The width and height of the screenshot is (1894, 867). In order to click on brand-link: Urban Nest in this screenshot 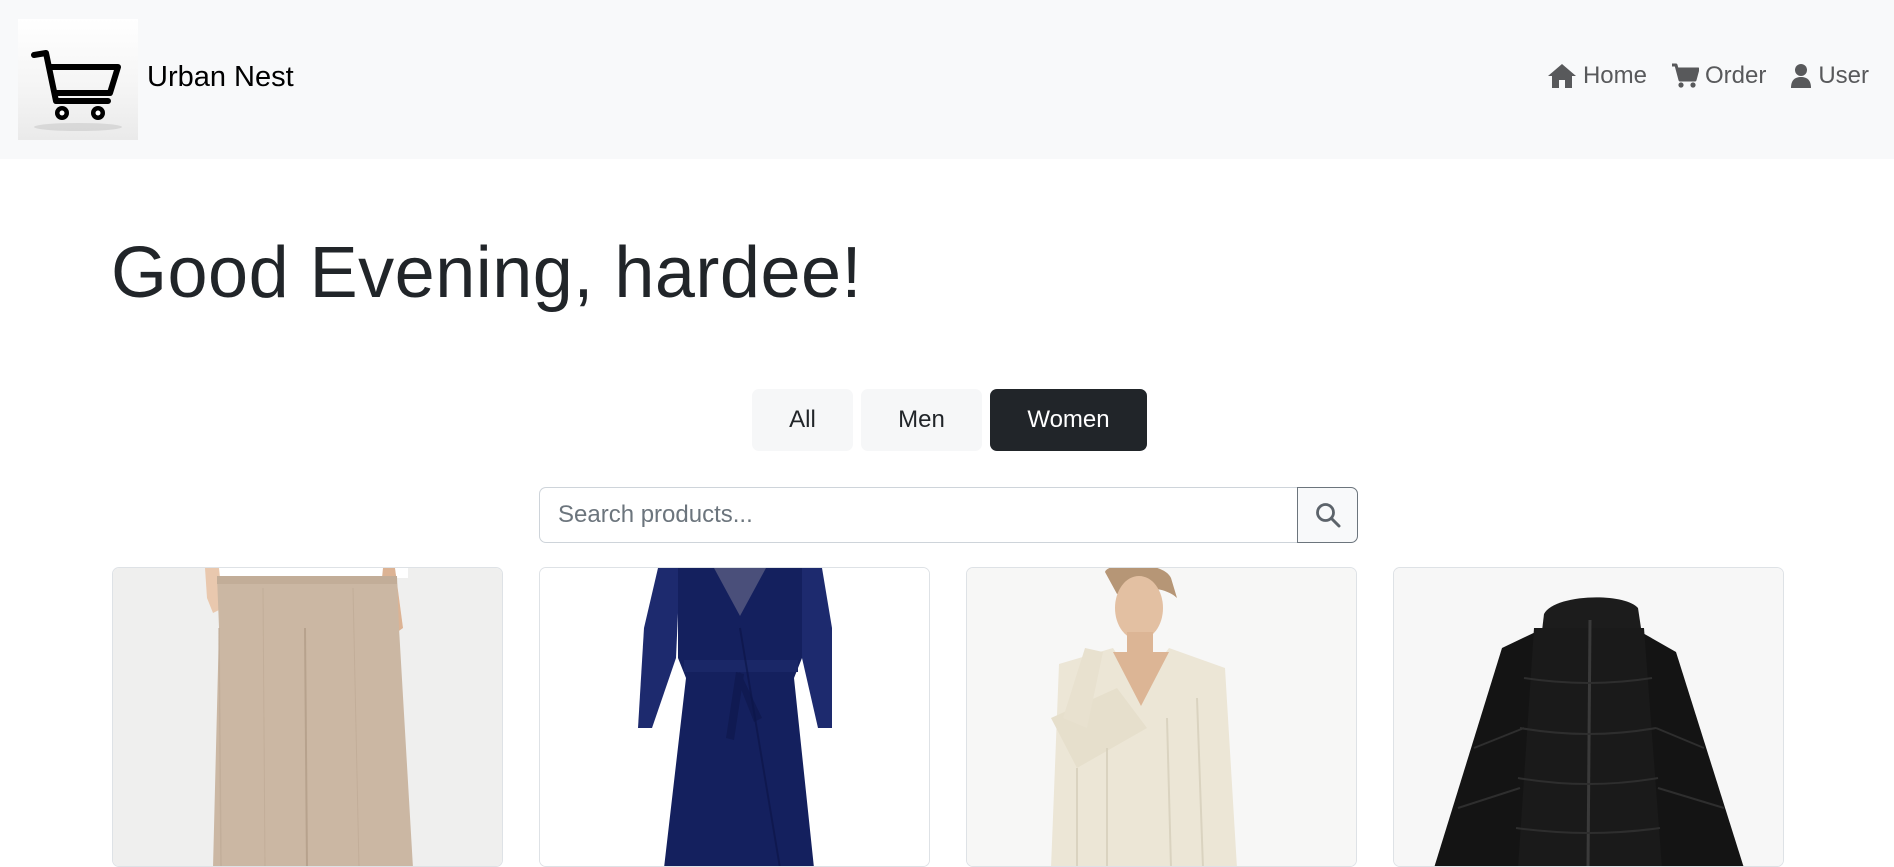, I will do `click(156, 79)`.